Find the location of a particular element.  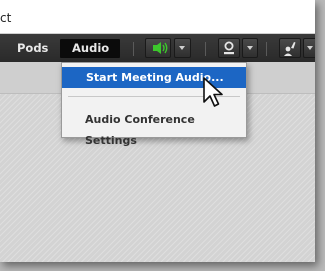

audio-conference-settings-item: Audio Conference Settings is located at coordinates (154, 128).